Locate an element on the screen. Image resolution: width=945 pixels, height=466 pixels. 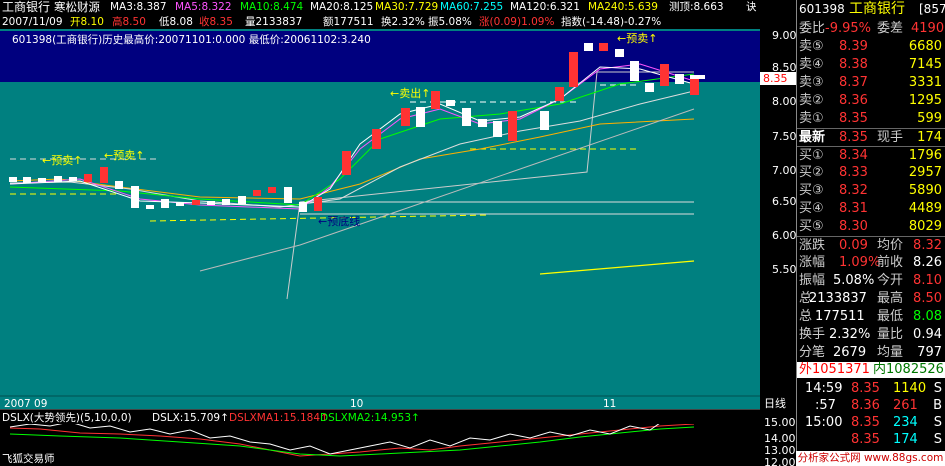
bar-amplitude: 振5.08% is located at coordinates (450, 22).